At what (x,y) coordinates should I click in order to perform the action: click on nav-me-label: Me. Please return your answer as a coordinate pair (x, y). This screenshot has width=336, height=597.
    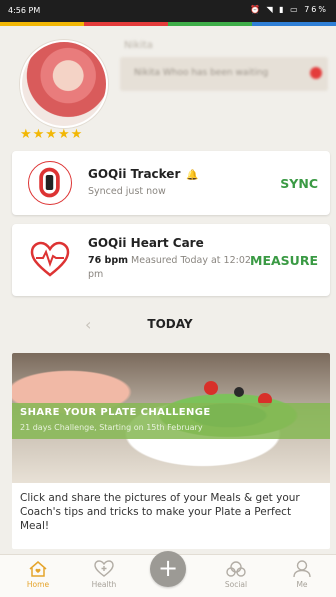
    Looking at the image, I should click on (302, 584).